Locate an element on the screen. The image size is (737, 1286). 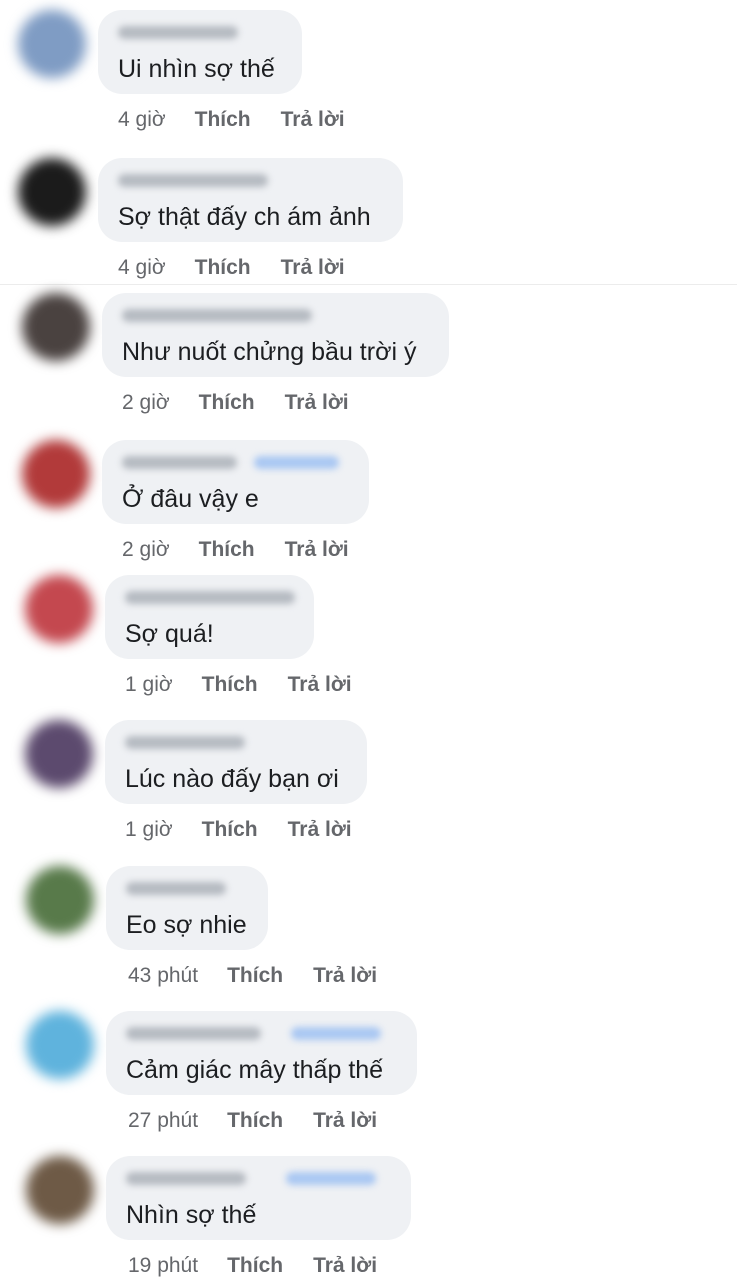
screenshot-seam is located at coordinates (368, 284).